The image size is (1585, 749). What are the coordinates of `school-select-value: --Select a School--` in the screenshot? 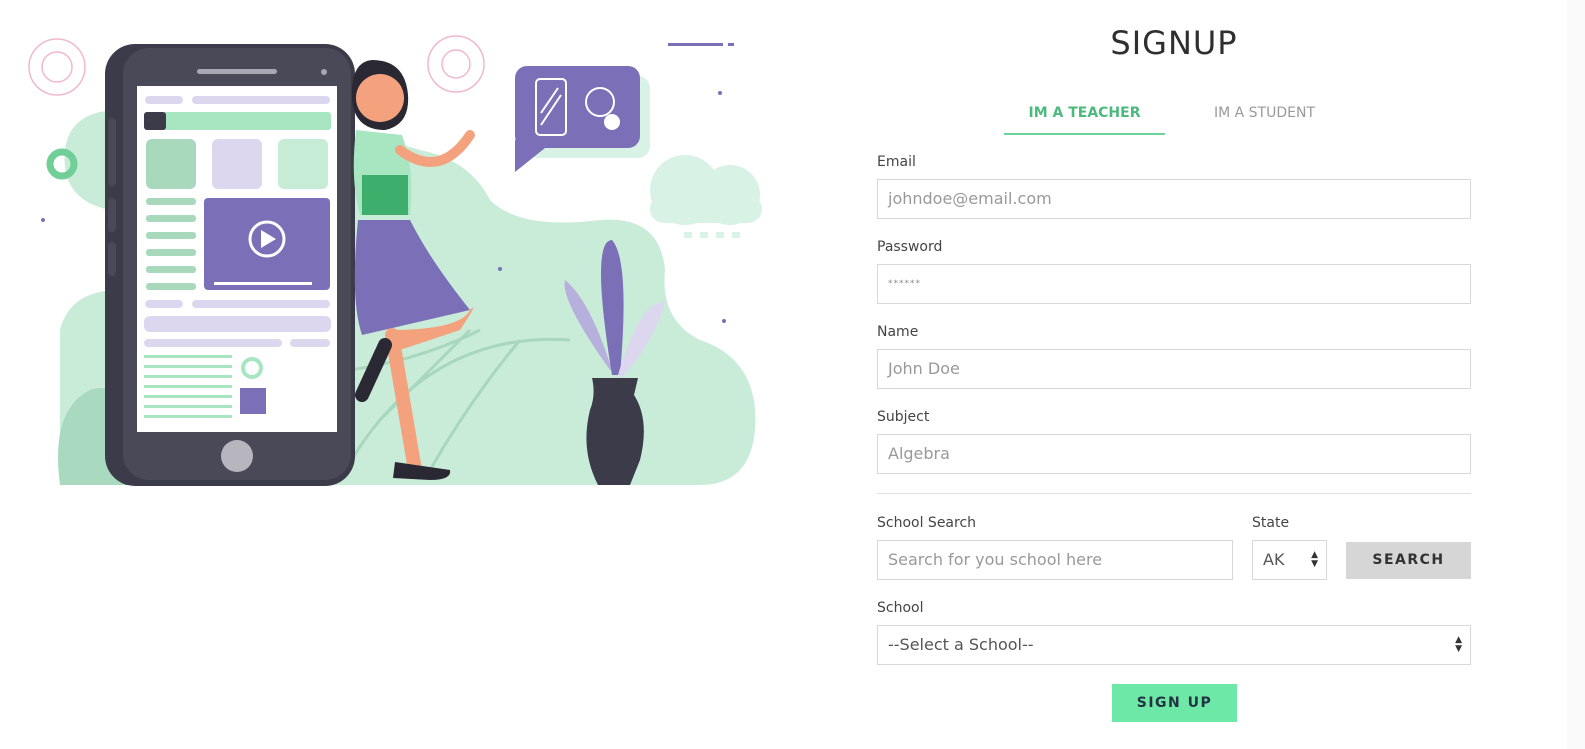 It's located at (961, 644).